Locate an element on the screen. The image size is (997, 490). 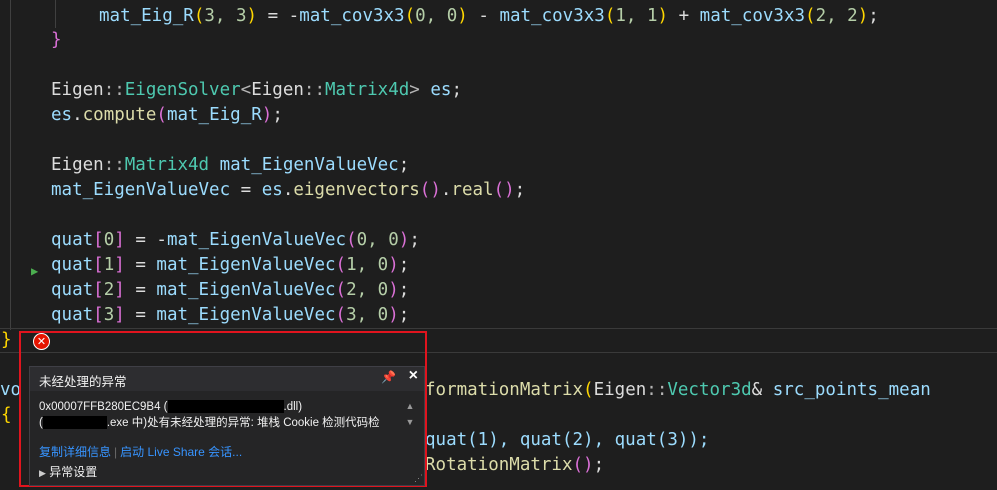
code-line: quat[1] = mat_EigenValueVec(1, 0); is located at coordinates (230, 265).